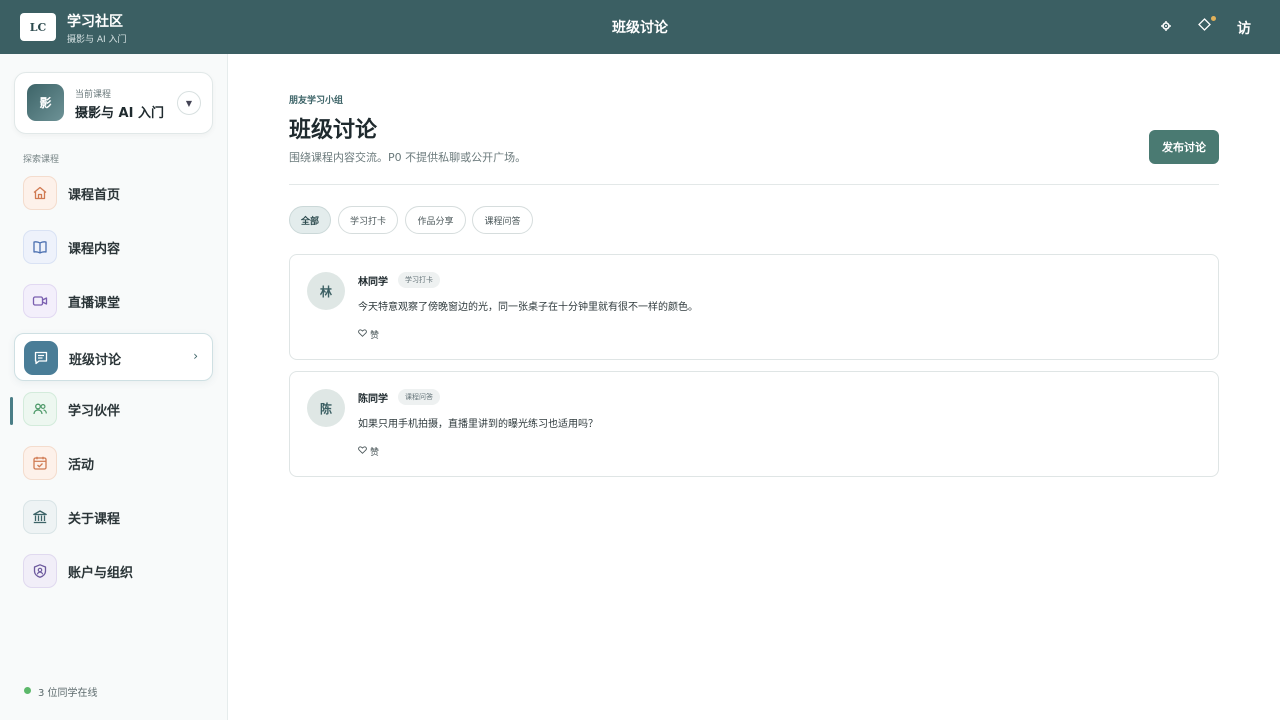  I want to click on page-header-title: 班级讨论, so click(640, 28).